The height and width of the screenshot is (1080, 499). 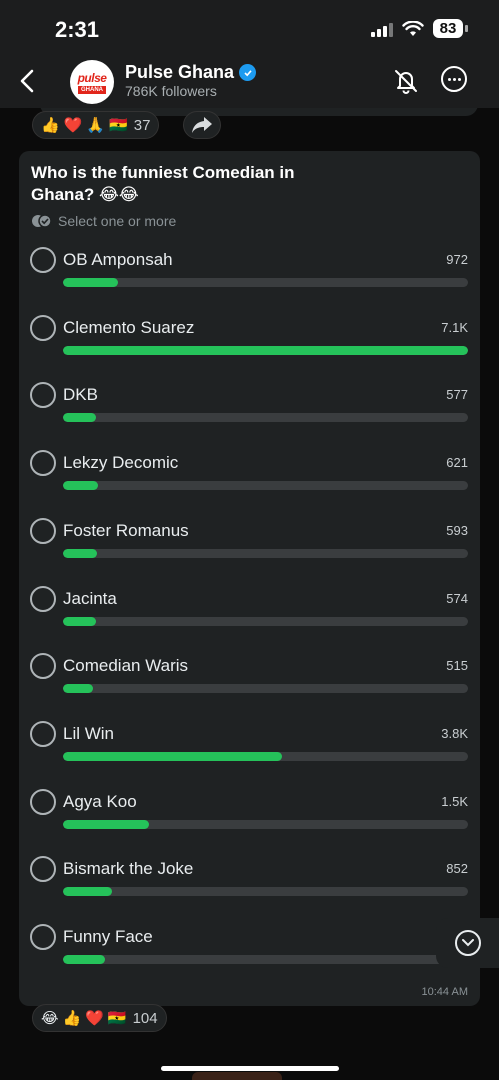 I want to click on poll-option: OB Amponsah 972, so click(x=249, y=277).